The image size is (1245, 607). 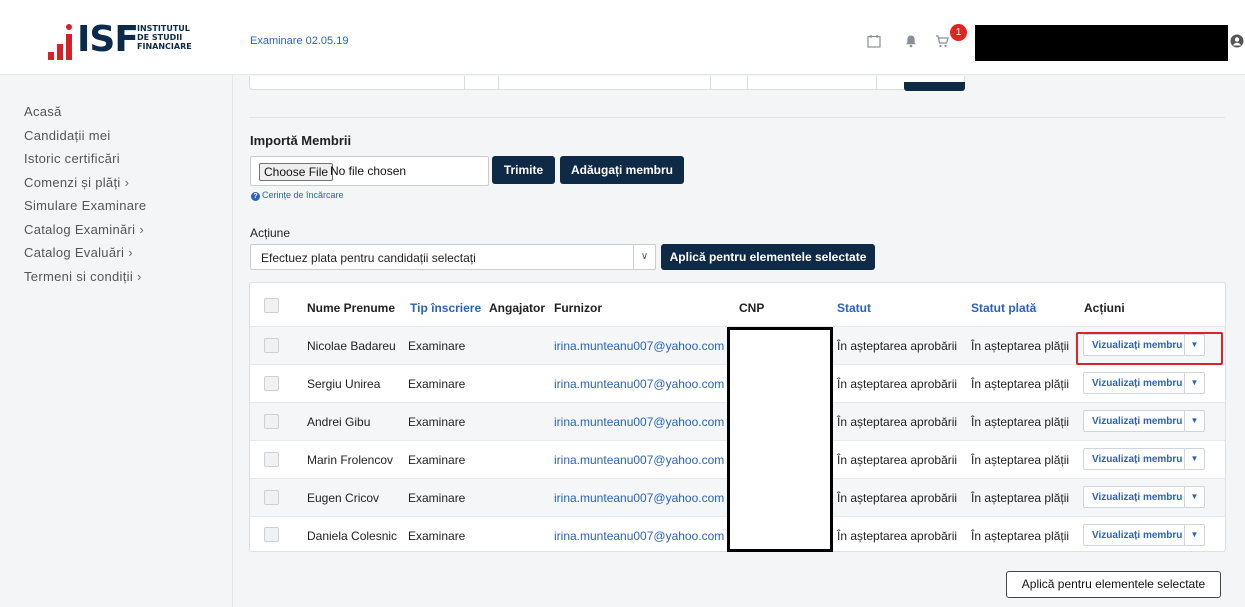 I want to click on import-members-title: Importă Membrii, so click(x=301, y=140).